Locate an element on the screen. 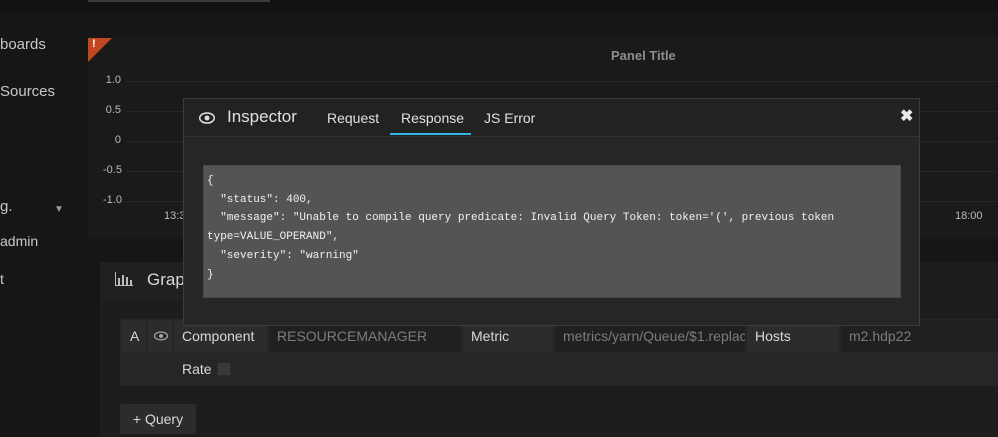 This screenshot has height=437, width=998. x-tick-label: 18:00 is located at coordinates (969, 216).